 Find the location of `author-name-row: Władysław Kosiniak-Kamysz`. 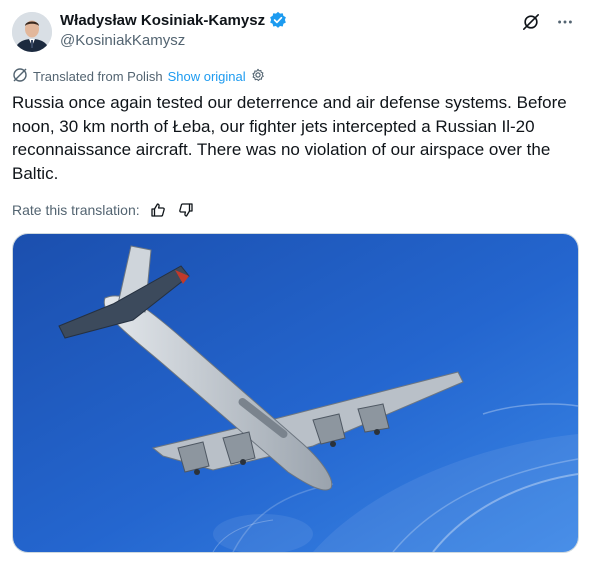

author-name-row: Władysław Kosiniak-Kamysz is located at coordinates (173, 20).